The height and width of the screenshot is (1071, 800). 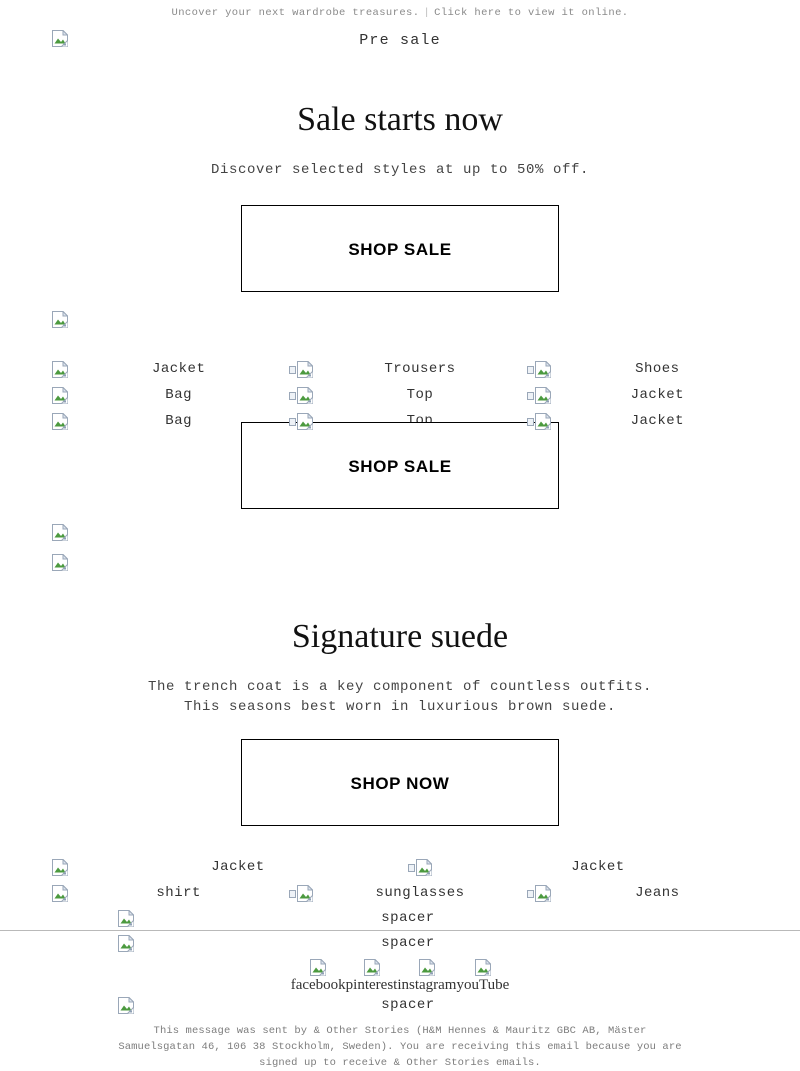 I want to click on spacer-row-2: spacer, so click(x=400, y=942).